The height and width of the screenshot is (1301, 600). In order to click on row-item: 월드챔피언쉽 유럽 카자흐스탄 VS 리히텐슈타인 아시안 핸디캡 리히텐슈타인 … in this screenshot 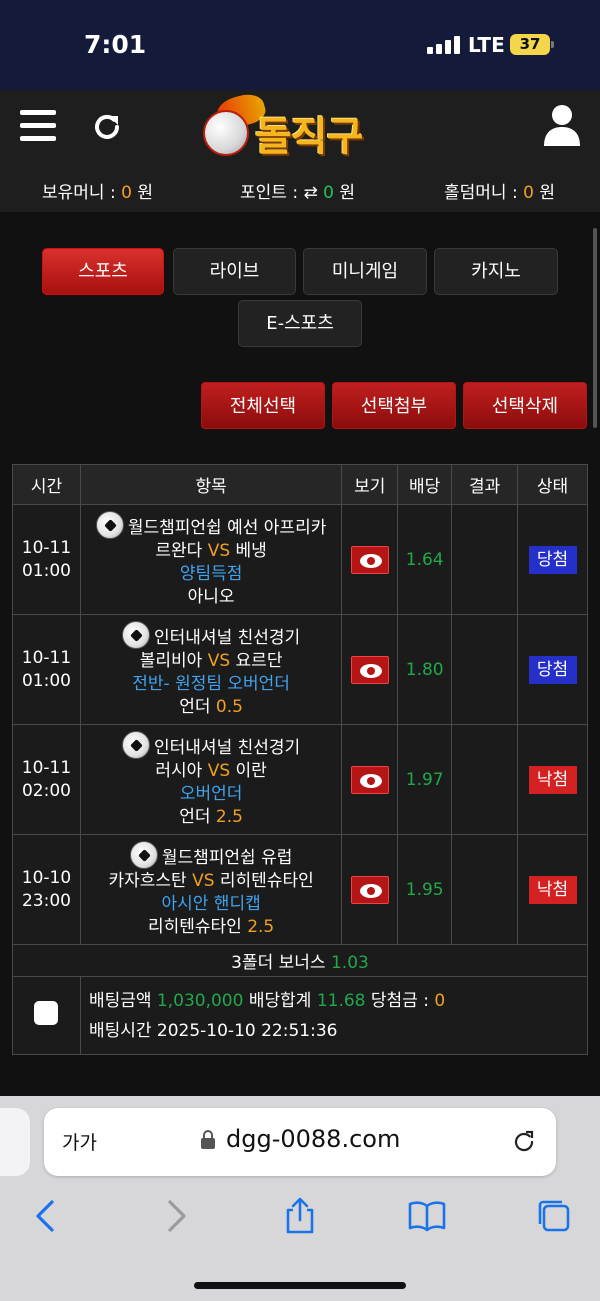, I will do `click(211, 889)`.